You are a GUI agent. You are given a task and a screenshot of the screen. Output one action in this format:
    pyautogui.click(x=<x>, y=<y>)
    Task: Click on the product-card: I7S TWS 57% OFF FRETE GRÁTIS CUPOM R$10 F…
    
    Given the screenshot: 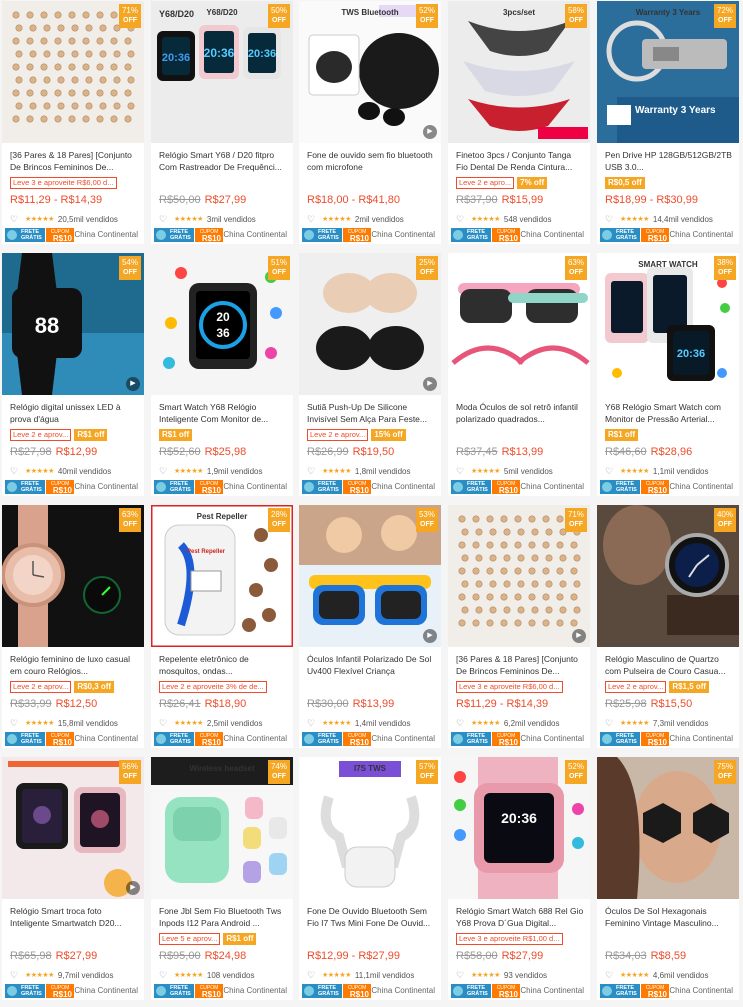 What is the action you would take?
    pyautogui.click(x=370, y=878)
    